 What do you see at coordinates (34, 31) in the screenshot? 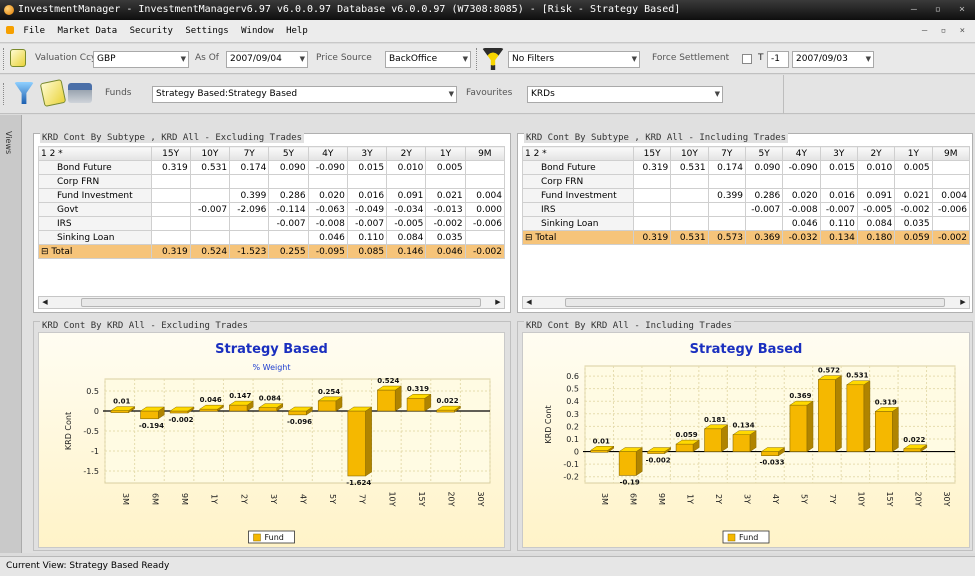
I see `menu-file: File` at bounding box center [34, 31].